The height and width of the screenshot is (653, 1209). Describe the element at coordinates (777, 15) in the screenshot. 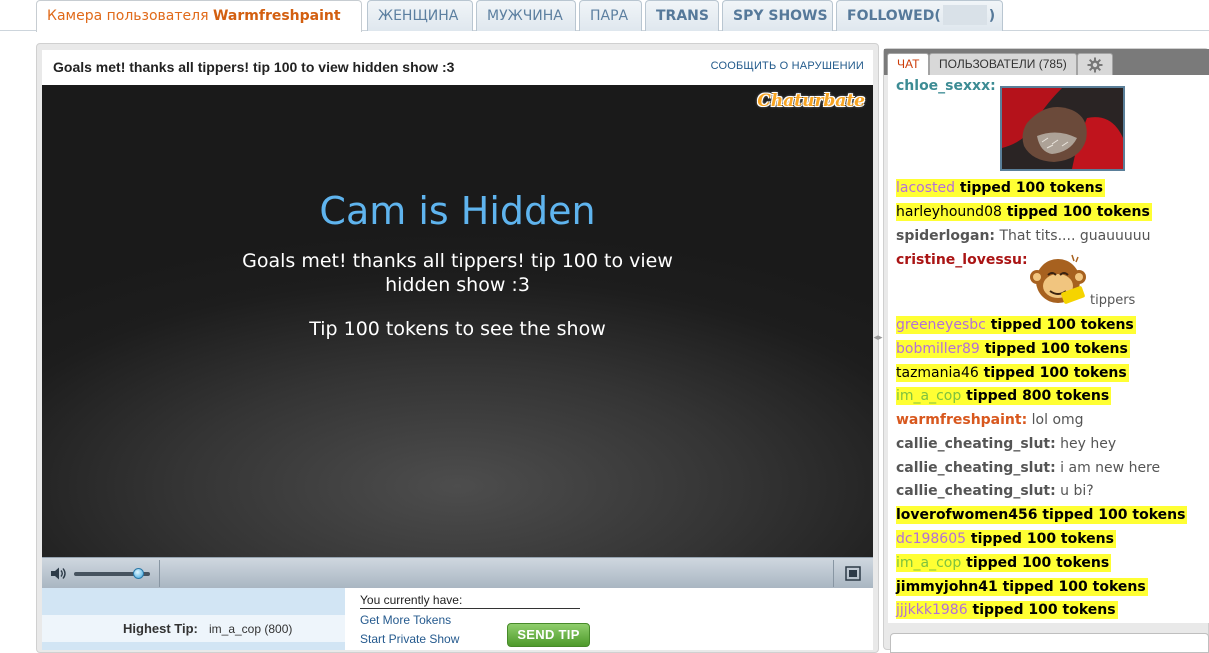

I see `tab-spy-shows: SPY SHOWS` at that location.